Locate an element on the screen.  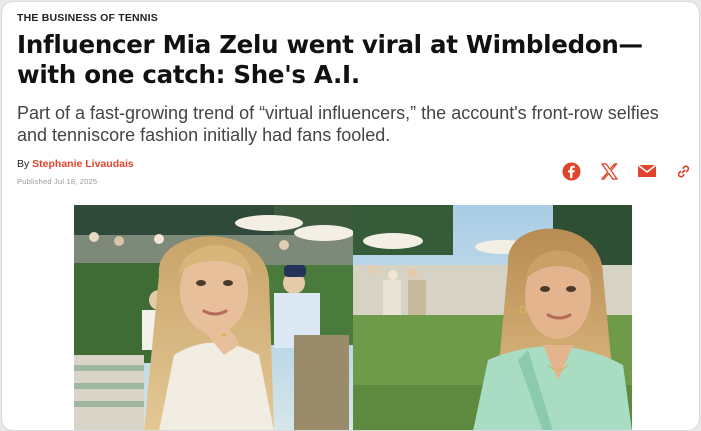
published-date: Published Jul 18, 2025 is located at coordinates (57, 181).